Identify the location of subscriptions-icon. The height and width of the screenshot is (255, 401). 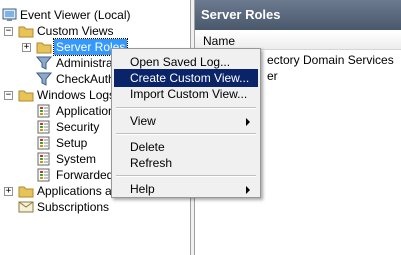
(26, 207).